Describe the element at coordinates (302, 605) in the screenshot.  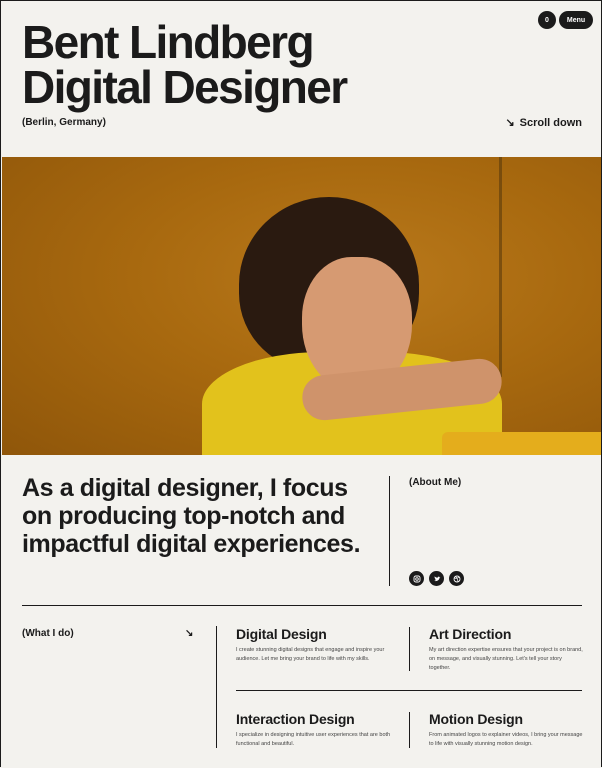
I see `section-divider` at that location.